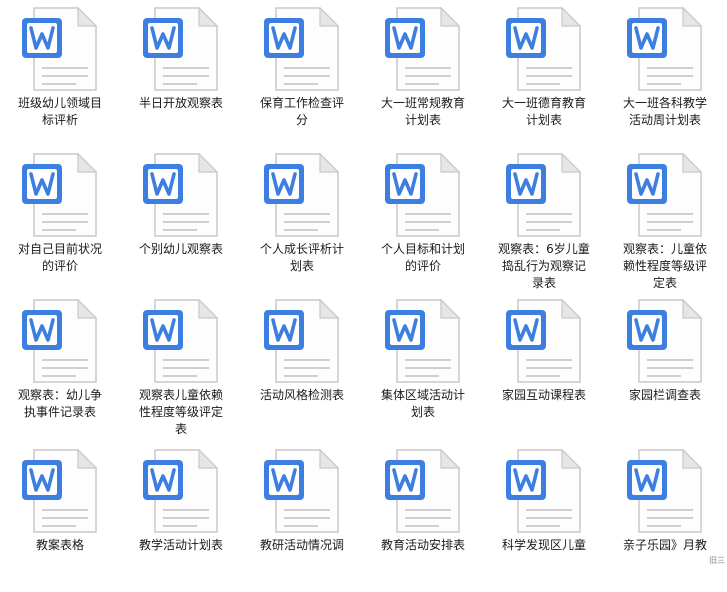 The height and width of the screenshot is (592, 727). I want to click on file-item: 半日开放观察表, so click(181, 75).